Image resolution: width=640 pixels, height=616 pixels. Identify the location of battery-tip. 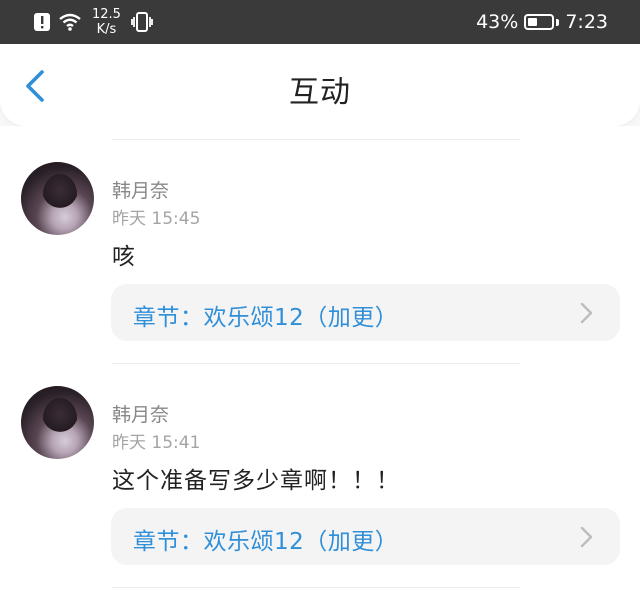
(558, 22).